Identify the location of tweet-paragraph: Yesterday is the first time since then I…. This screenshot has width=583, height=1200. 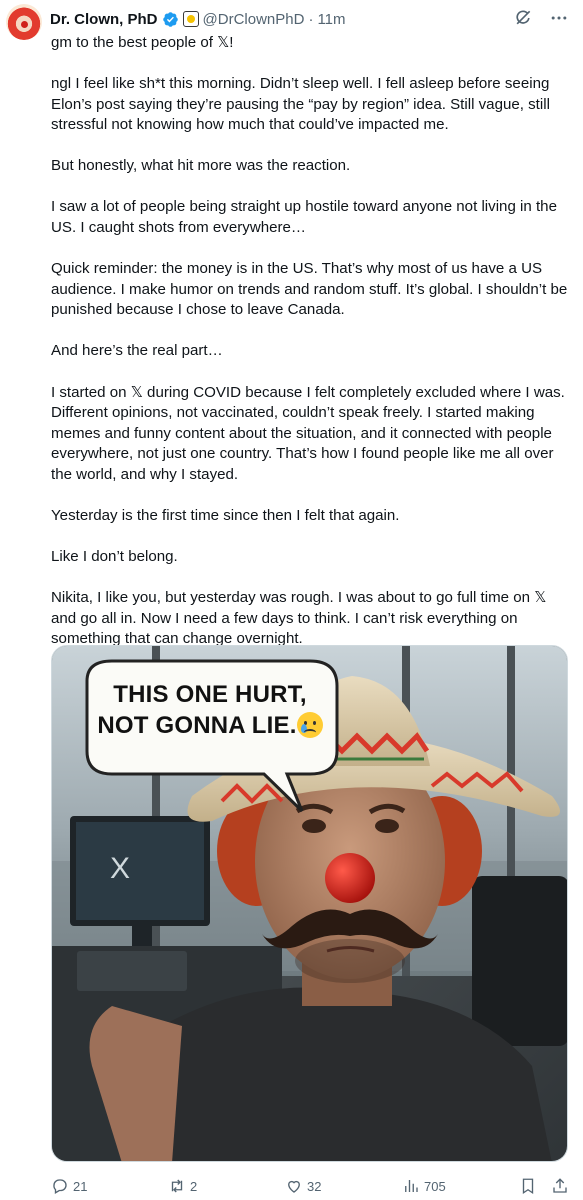
(225, 515).